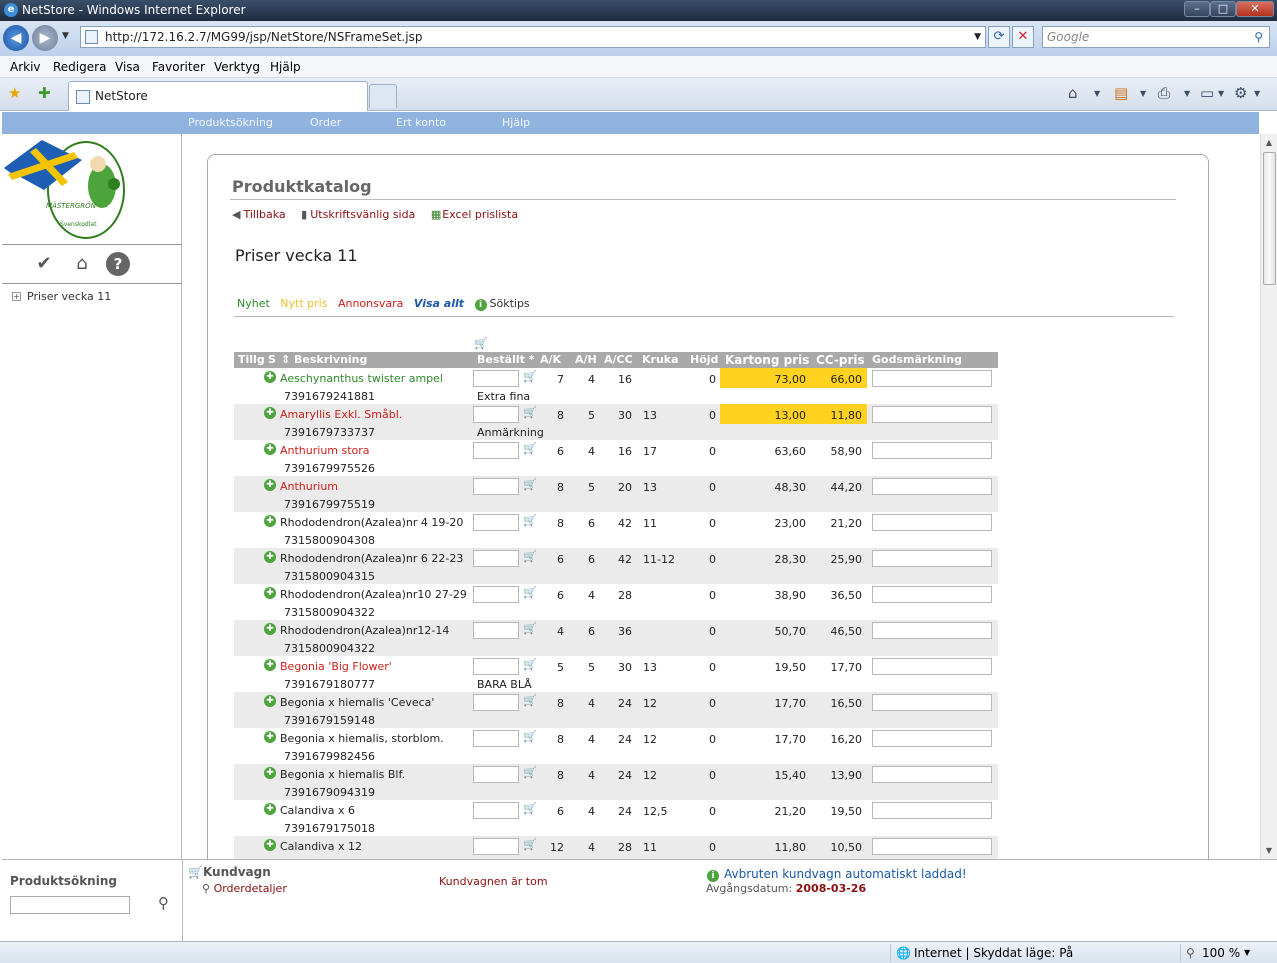 The width and height of the screenshot is (1277, 963). Describe the element at coordinates (230, 122) in the screenshot. I see `nav-produktsokning: Produktsökning` at that location.